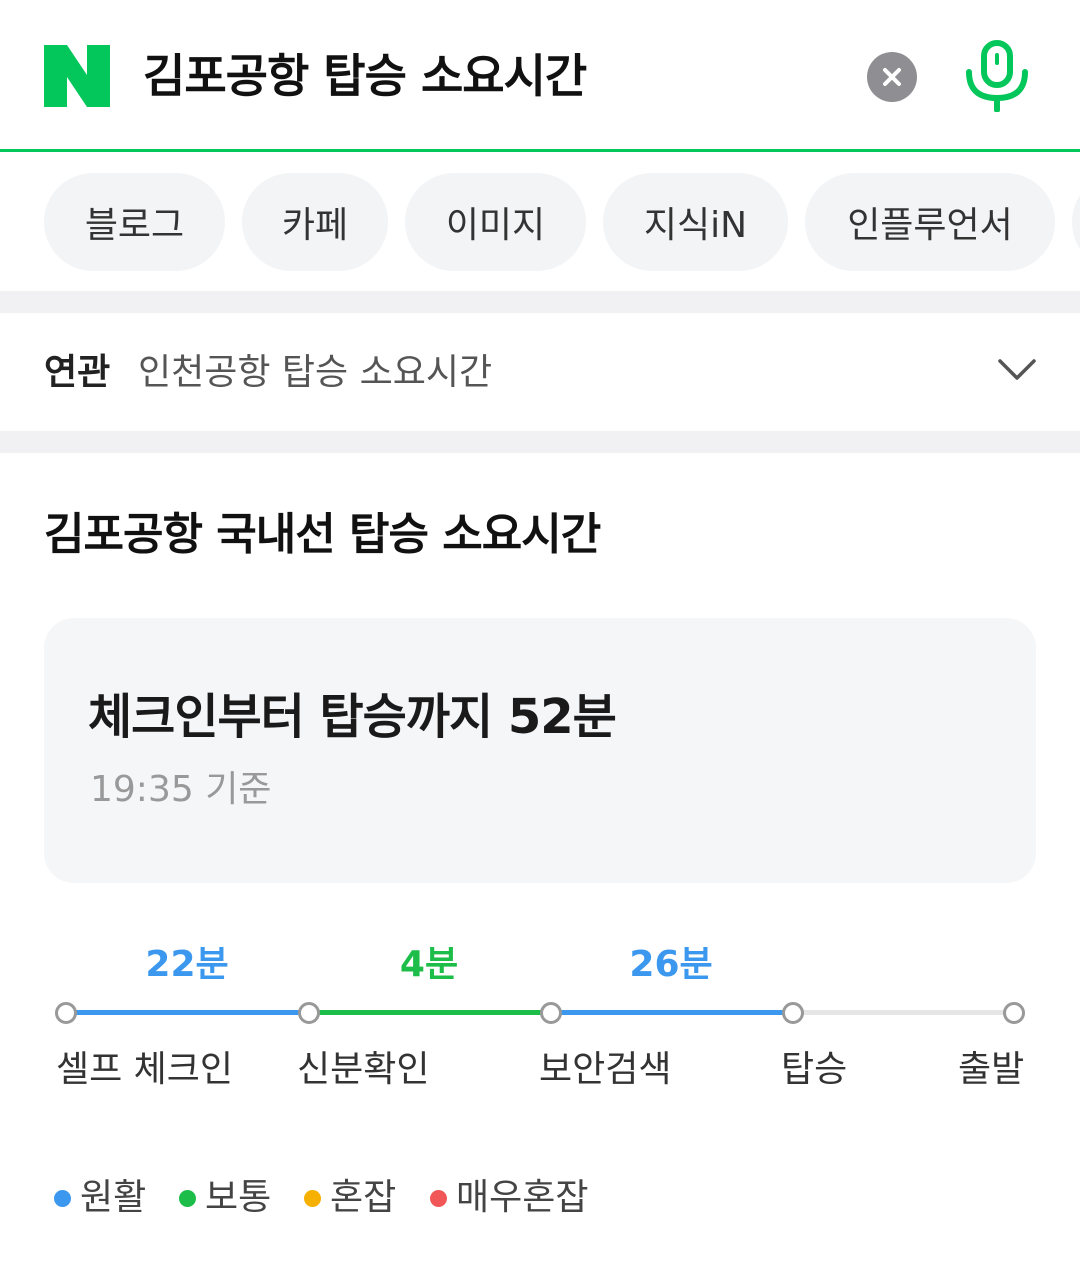  Describe the element at coordinates (352, 717) in the screenshot. I see `total-time-text: 체크인부터 탑승까지 52분` at that location.